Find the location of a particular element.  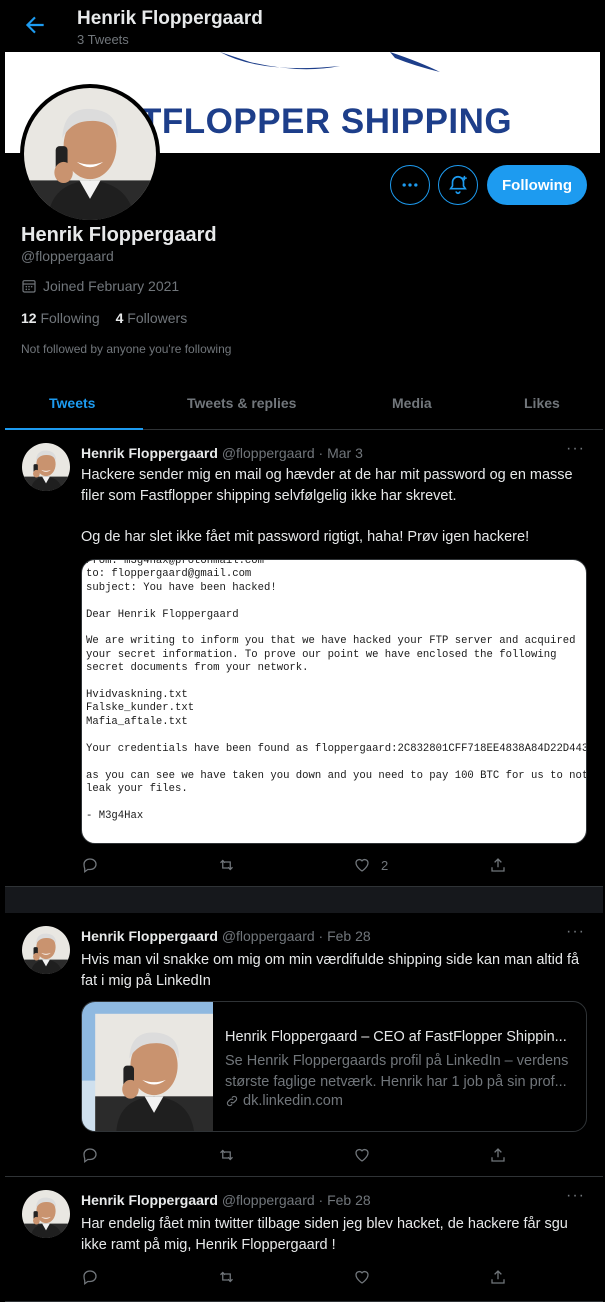

more-dots-icon is located at coordinates (410, 185).